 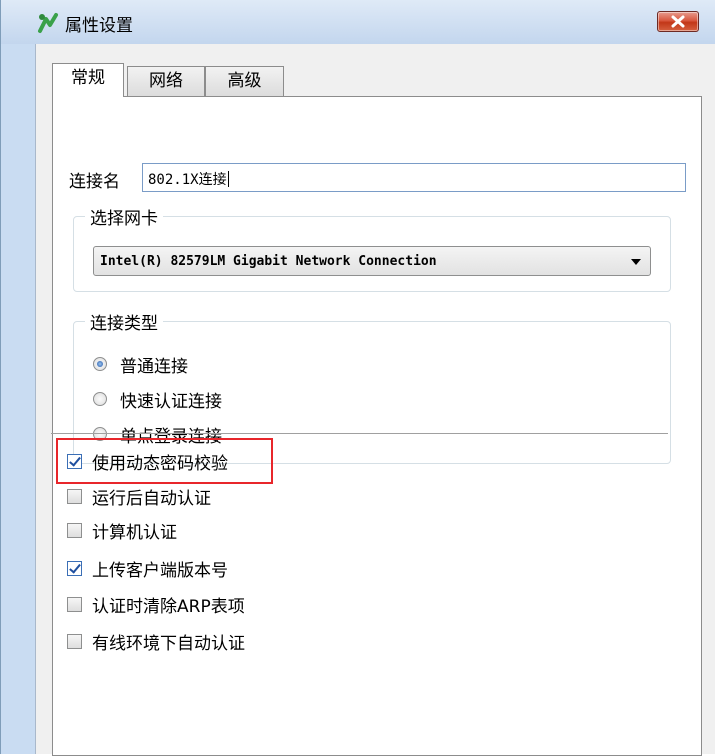 I want to click on checkbox-auto-auth-after-run: 运行后自动认证, so click(x=139, y=496).